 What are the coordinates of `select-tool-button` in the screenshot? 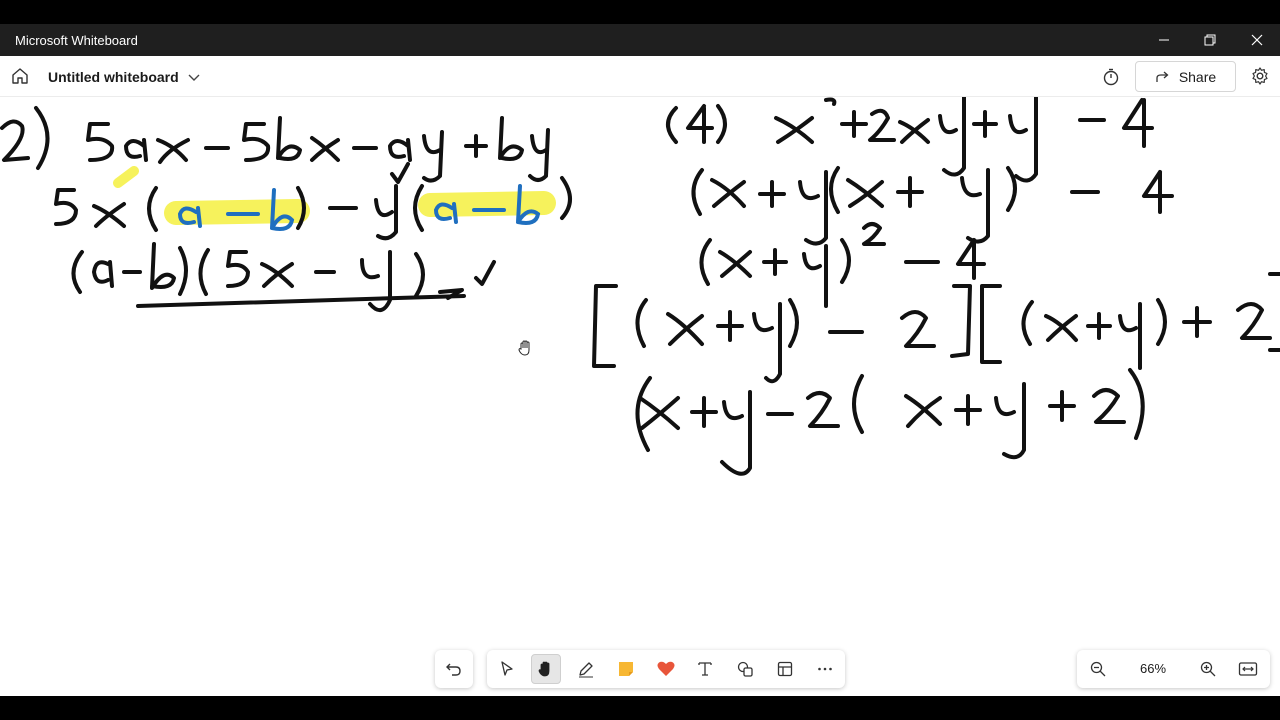 It's located at (507, 669).